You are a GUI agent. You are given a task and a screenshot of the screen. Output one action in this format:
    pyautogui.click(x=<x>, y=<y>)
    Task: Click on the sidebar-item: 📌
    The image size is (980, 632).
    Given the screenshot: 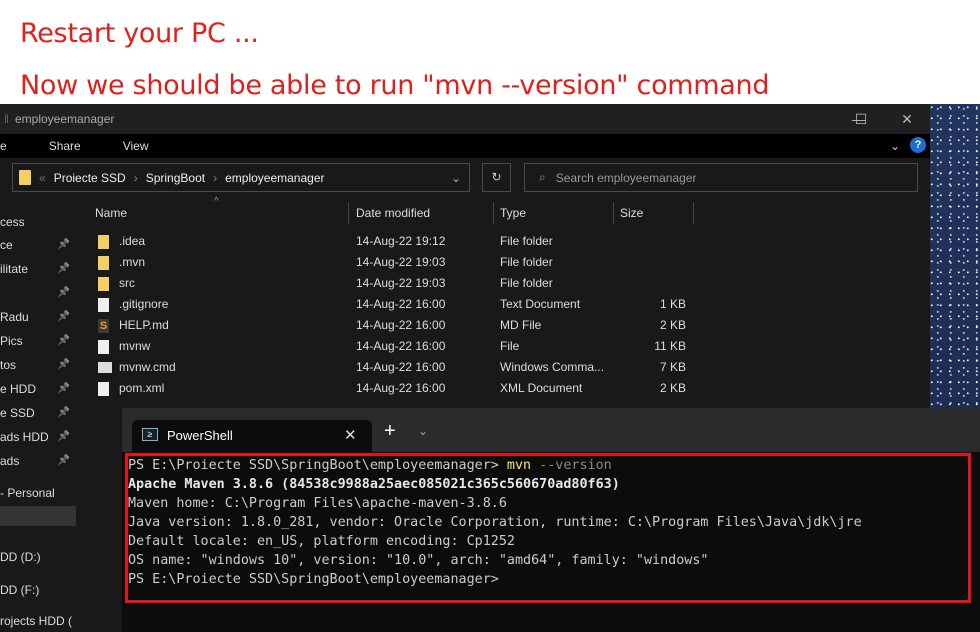 What is the action you would take?
    pyautogui.click(x=38, y=293)
    